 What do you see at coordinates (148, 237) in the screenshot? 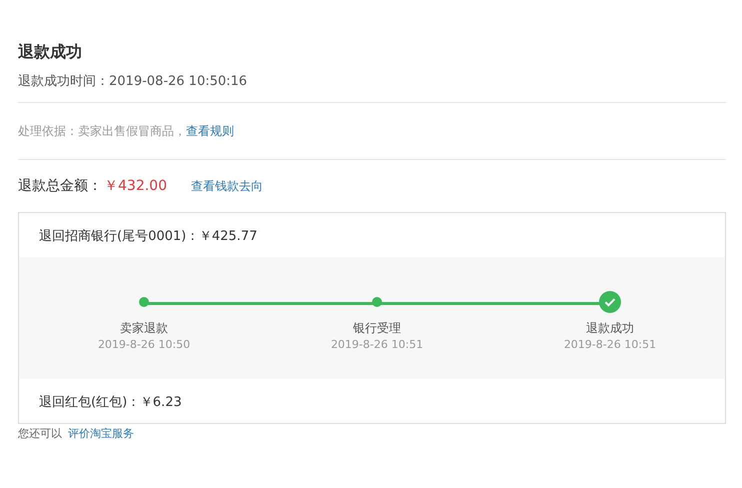
I see `refund-line: 退回招商银行(尾号0001) : ￥425.77` at bounding box center [148, 237].